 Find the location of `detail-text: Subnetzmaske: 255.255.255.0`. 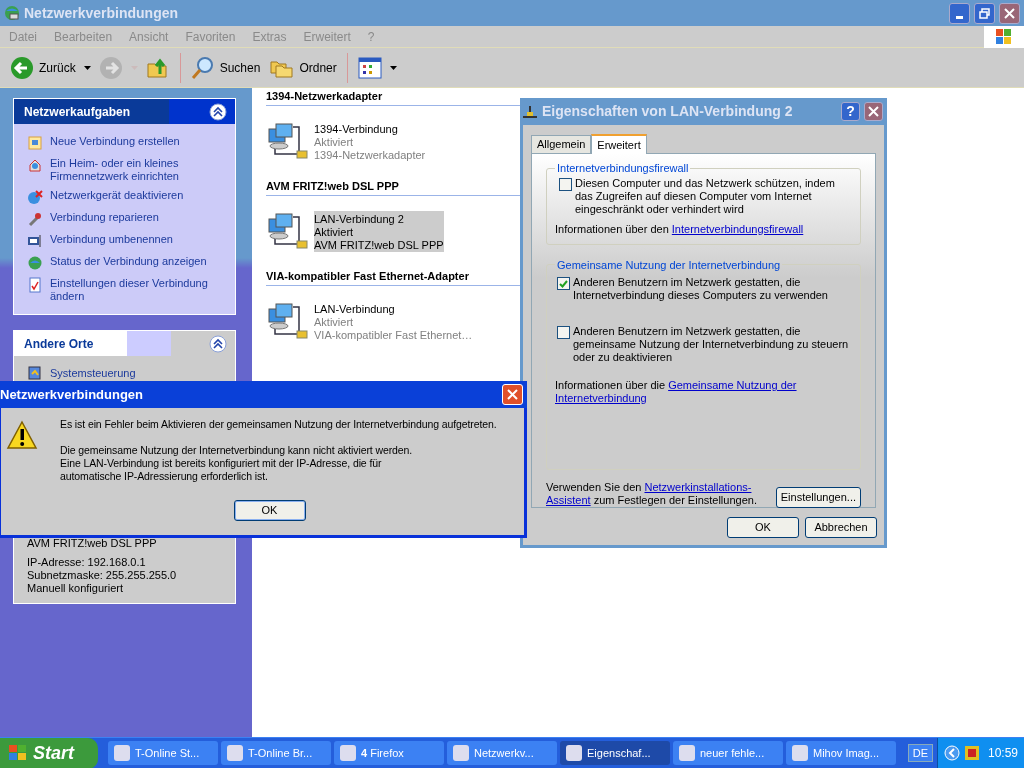

detail-text: Subnetzmaske: 255.255.255.0 is located at coordinates (102, 575).